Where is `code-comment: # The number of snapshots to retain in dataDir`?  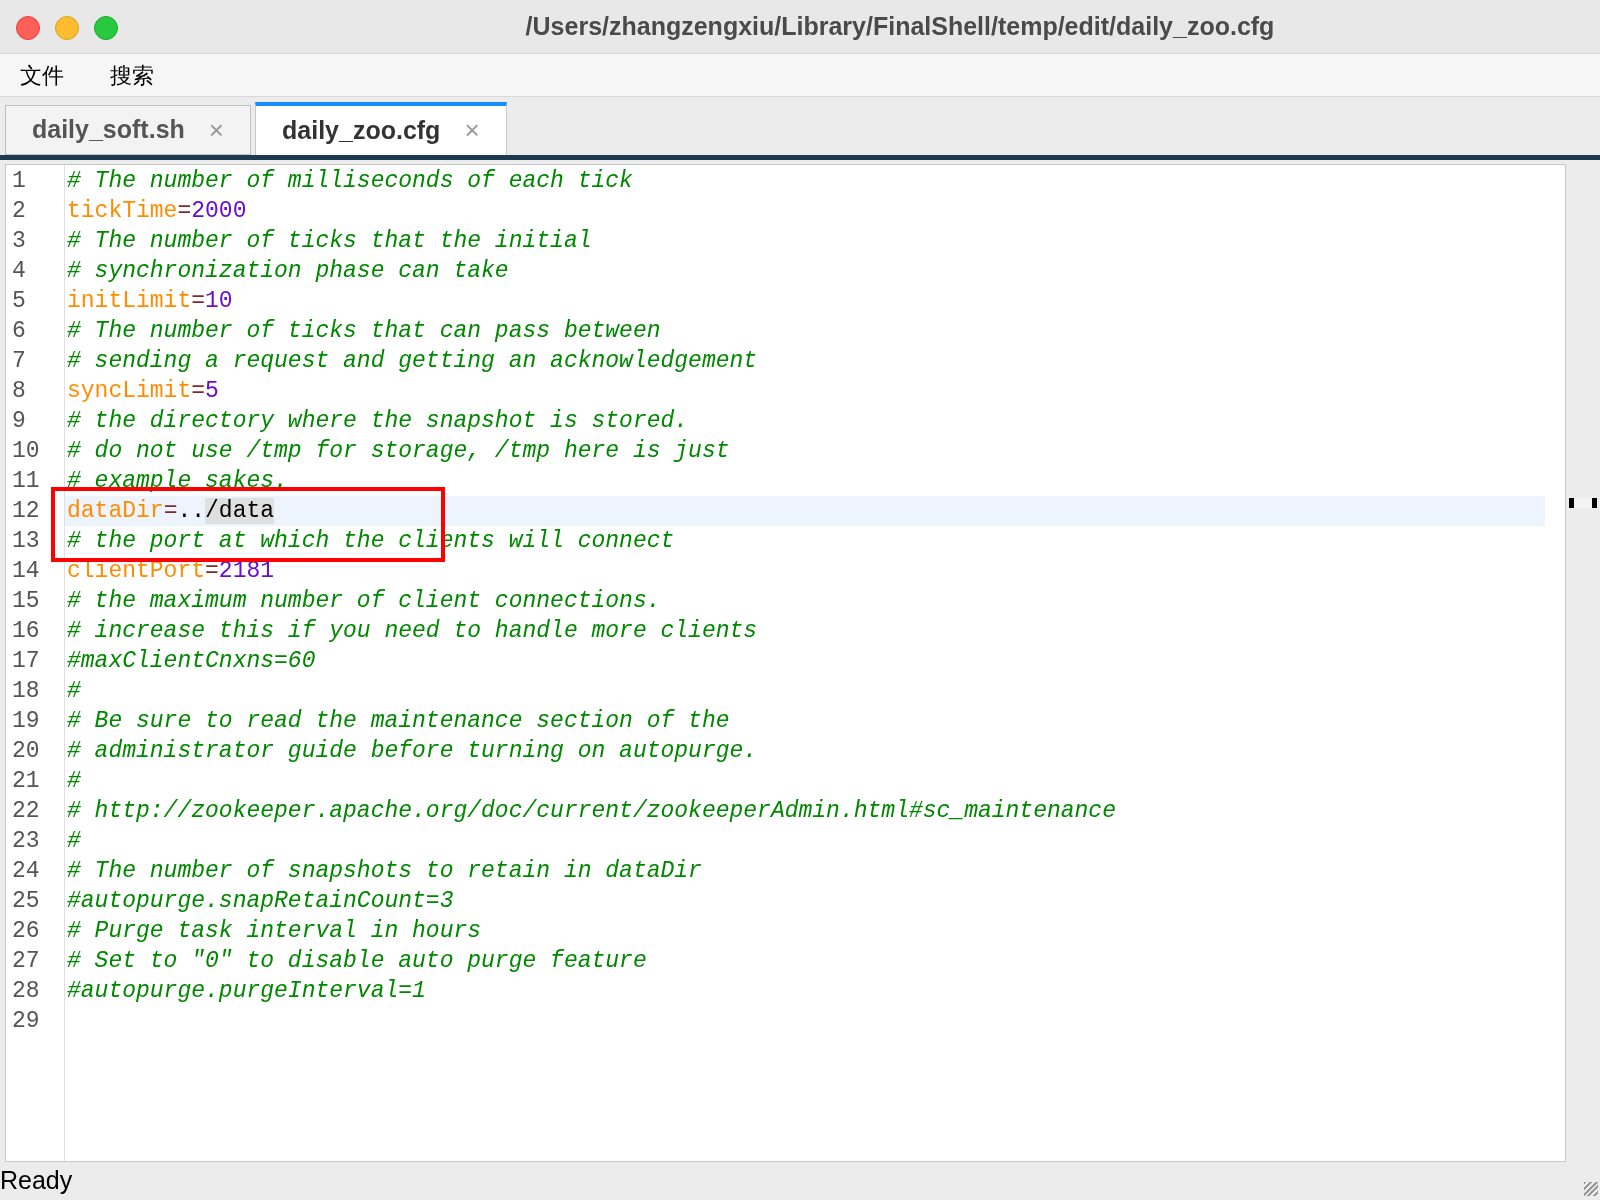
code-comment: # The number of snapshots to retain in dataDir is located at coordinates (384, 871).